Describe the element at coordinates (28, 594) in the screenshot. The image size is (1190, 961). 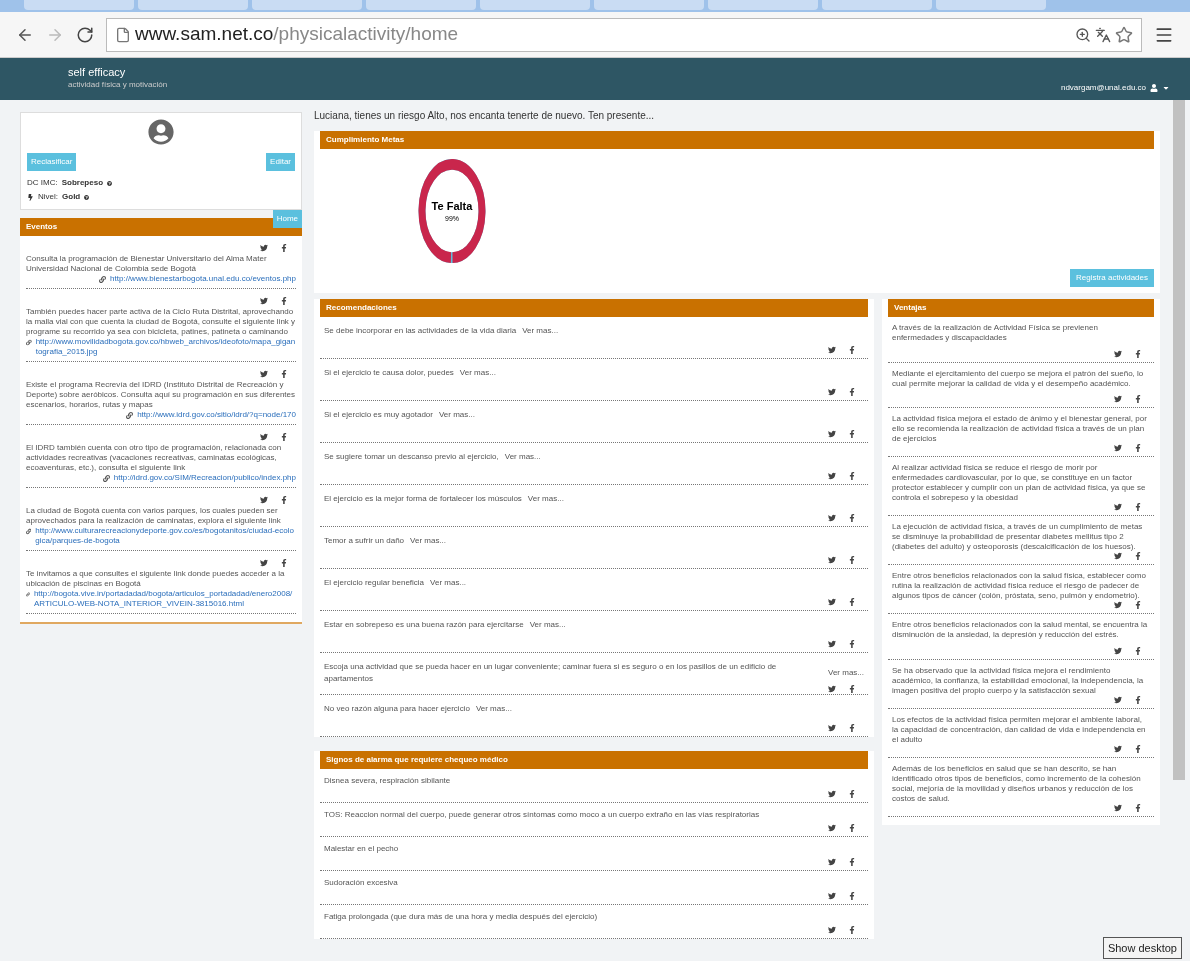
I see `link-icon` at that location.